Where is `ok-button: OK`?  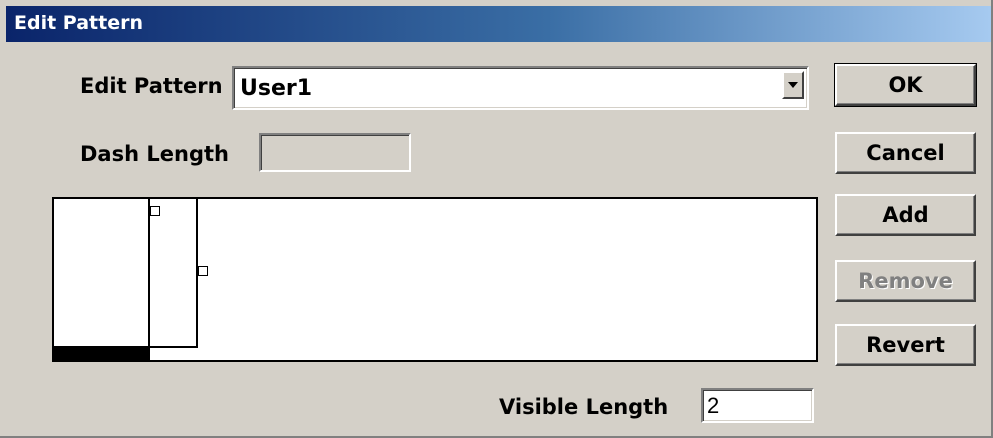 ok-button: OK is located at coordinates (905, 85).